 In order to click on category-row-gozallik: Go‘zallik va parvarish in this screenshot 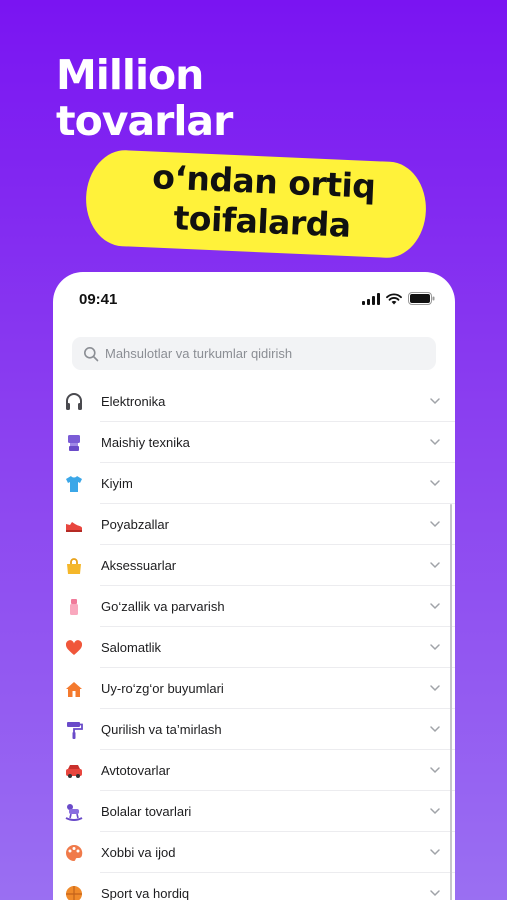, I will do `click(254, 606)`.